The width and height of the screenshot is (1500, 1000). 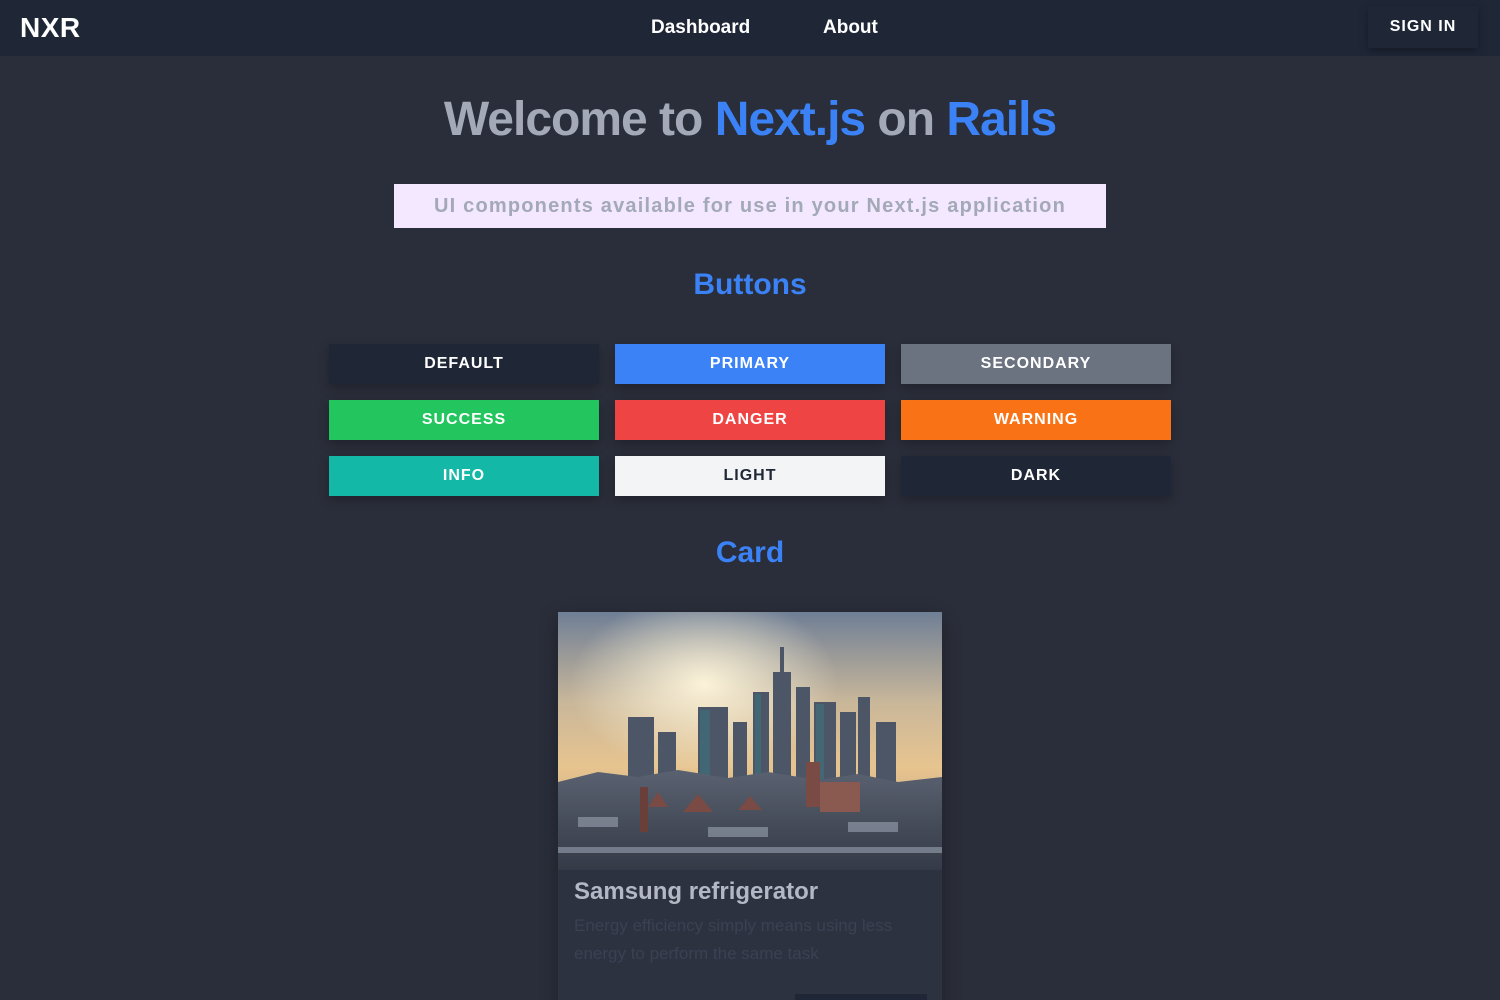 I want to click on nav-link-dashboard: Dashboard, so click(x=700, y=28).